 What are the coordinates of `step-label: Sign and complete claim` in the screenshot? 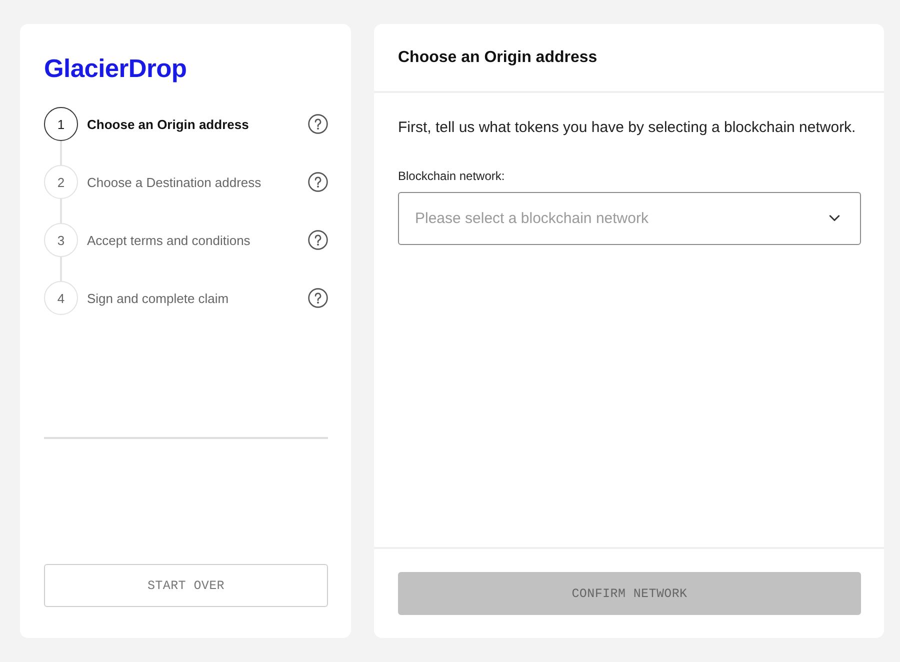 It's located at (158, 298).